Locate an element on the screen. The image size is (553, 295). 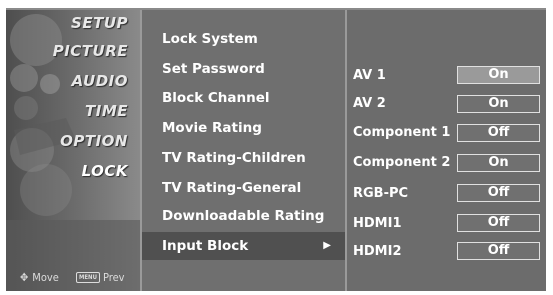
source-label: RGB-PC is located at coordinates (381, 193).